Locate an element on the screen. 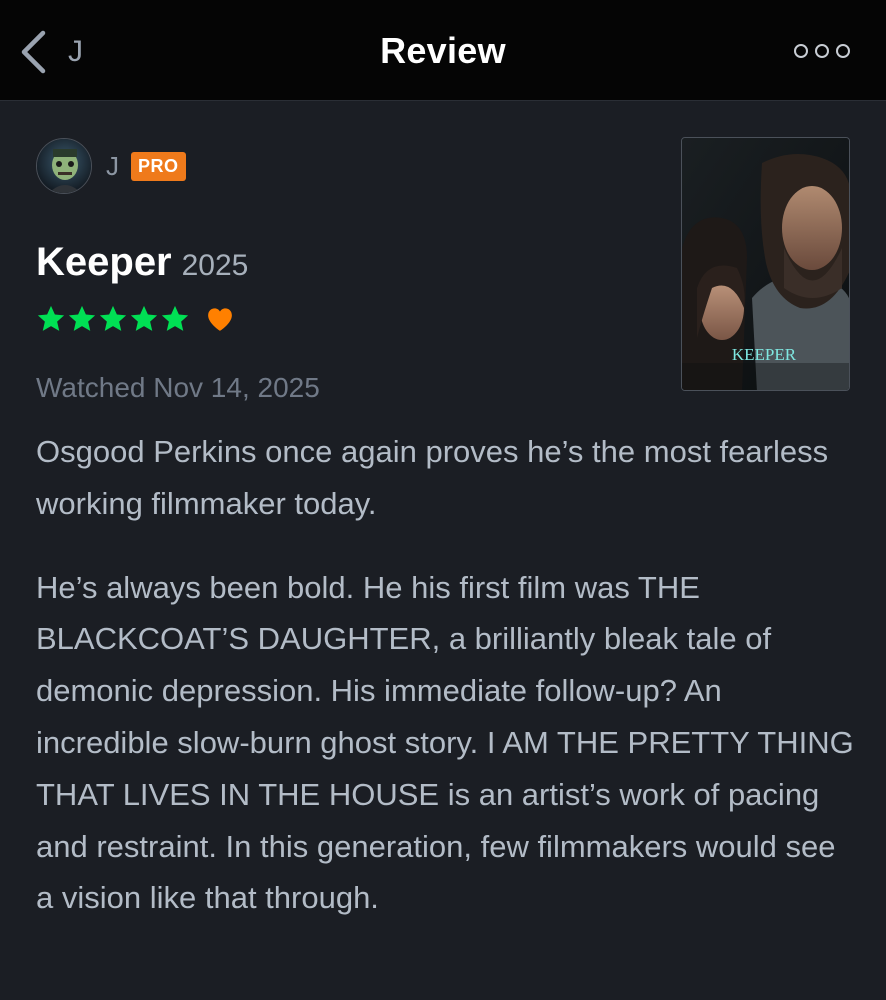 This screenshot has width=886, height=1000. rating is located at coordinates (135, 319).